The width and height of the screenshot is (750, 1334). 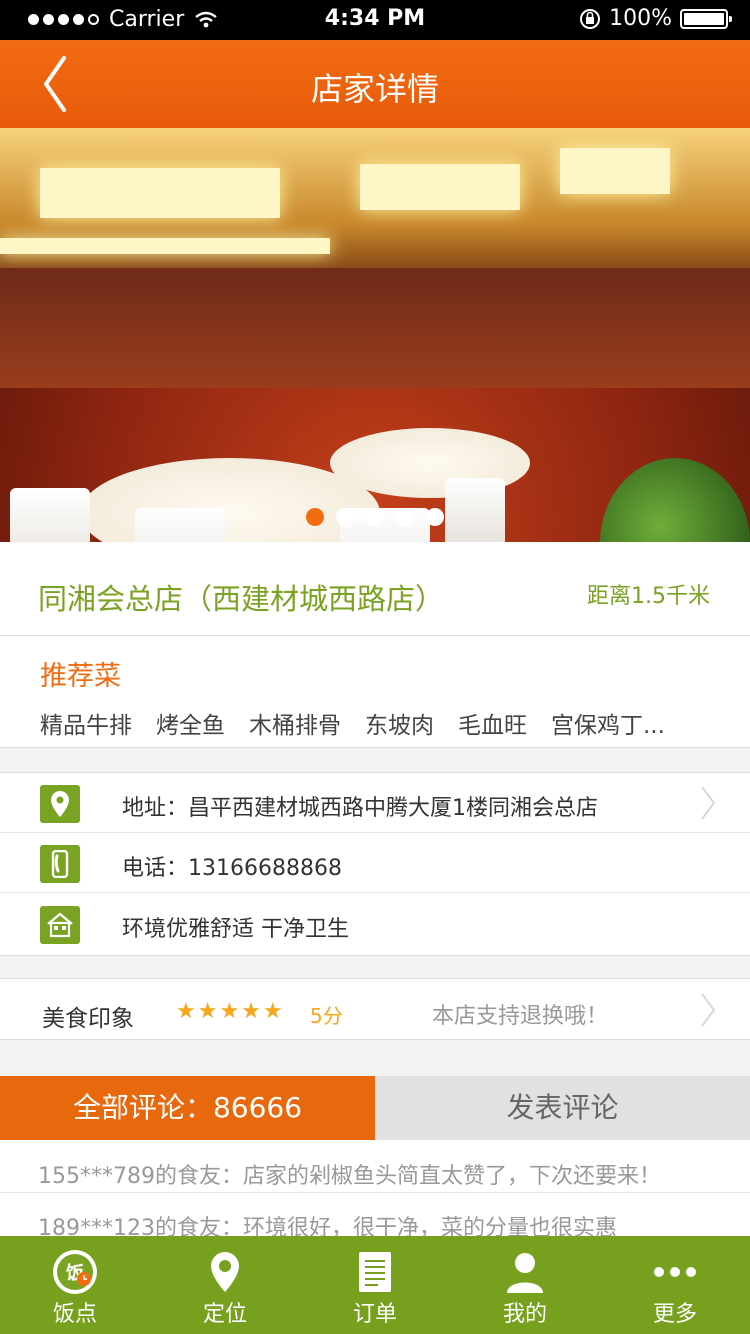 What do you see at coordinates (187, 1108) in the screenshot?
I see `tab-all-reviews: 全部评论：86666` at bounding box center [187, 1108].